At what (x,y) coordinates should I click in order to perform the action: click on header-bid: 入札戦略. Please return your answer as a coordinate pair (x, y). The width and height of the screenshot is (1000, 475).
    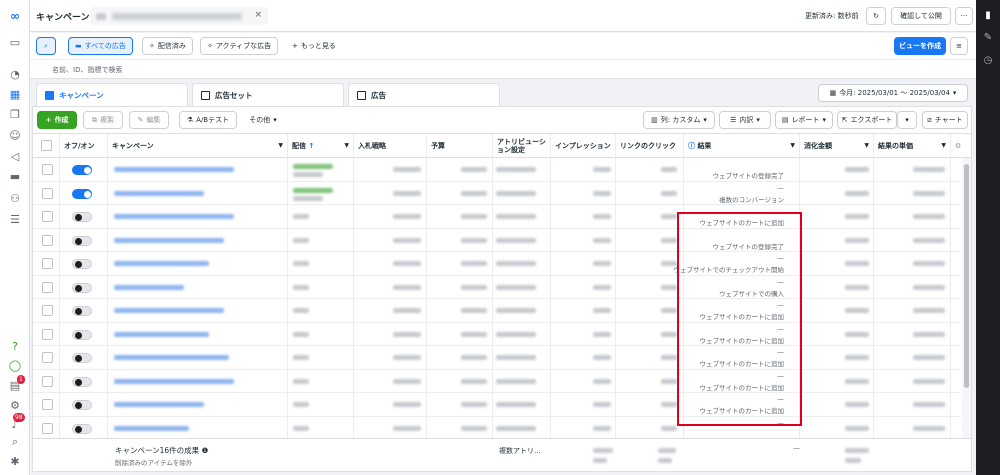
    Looking at the image, I should click on (390, 146).